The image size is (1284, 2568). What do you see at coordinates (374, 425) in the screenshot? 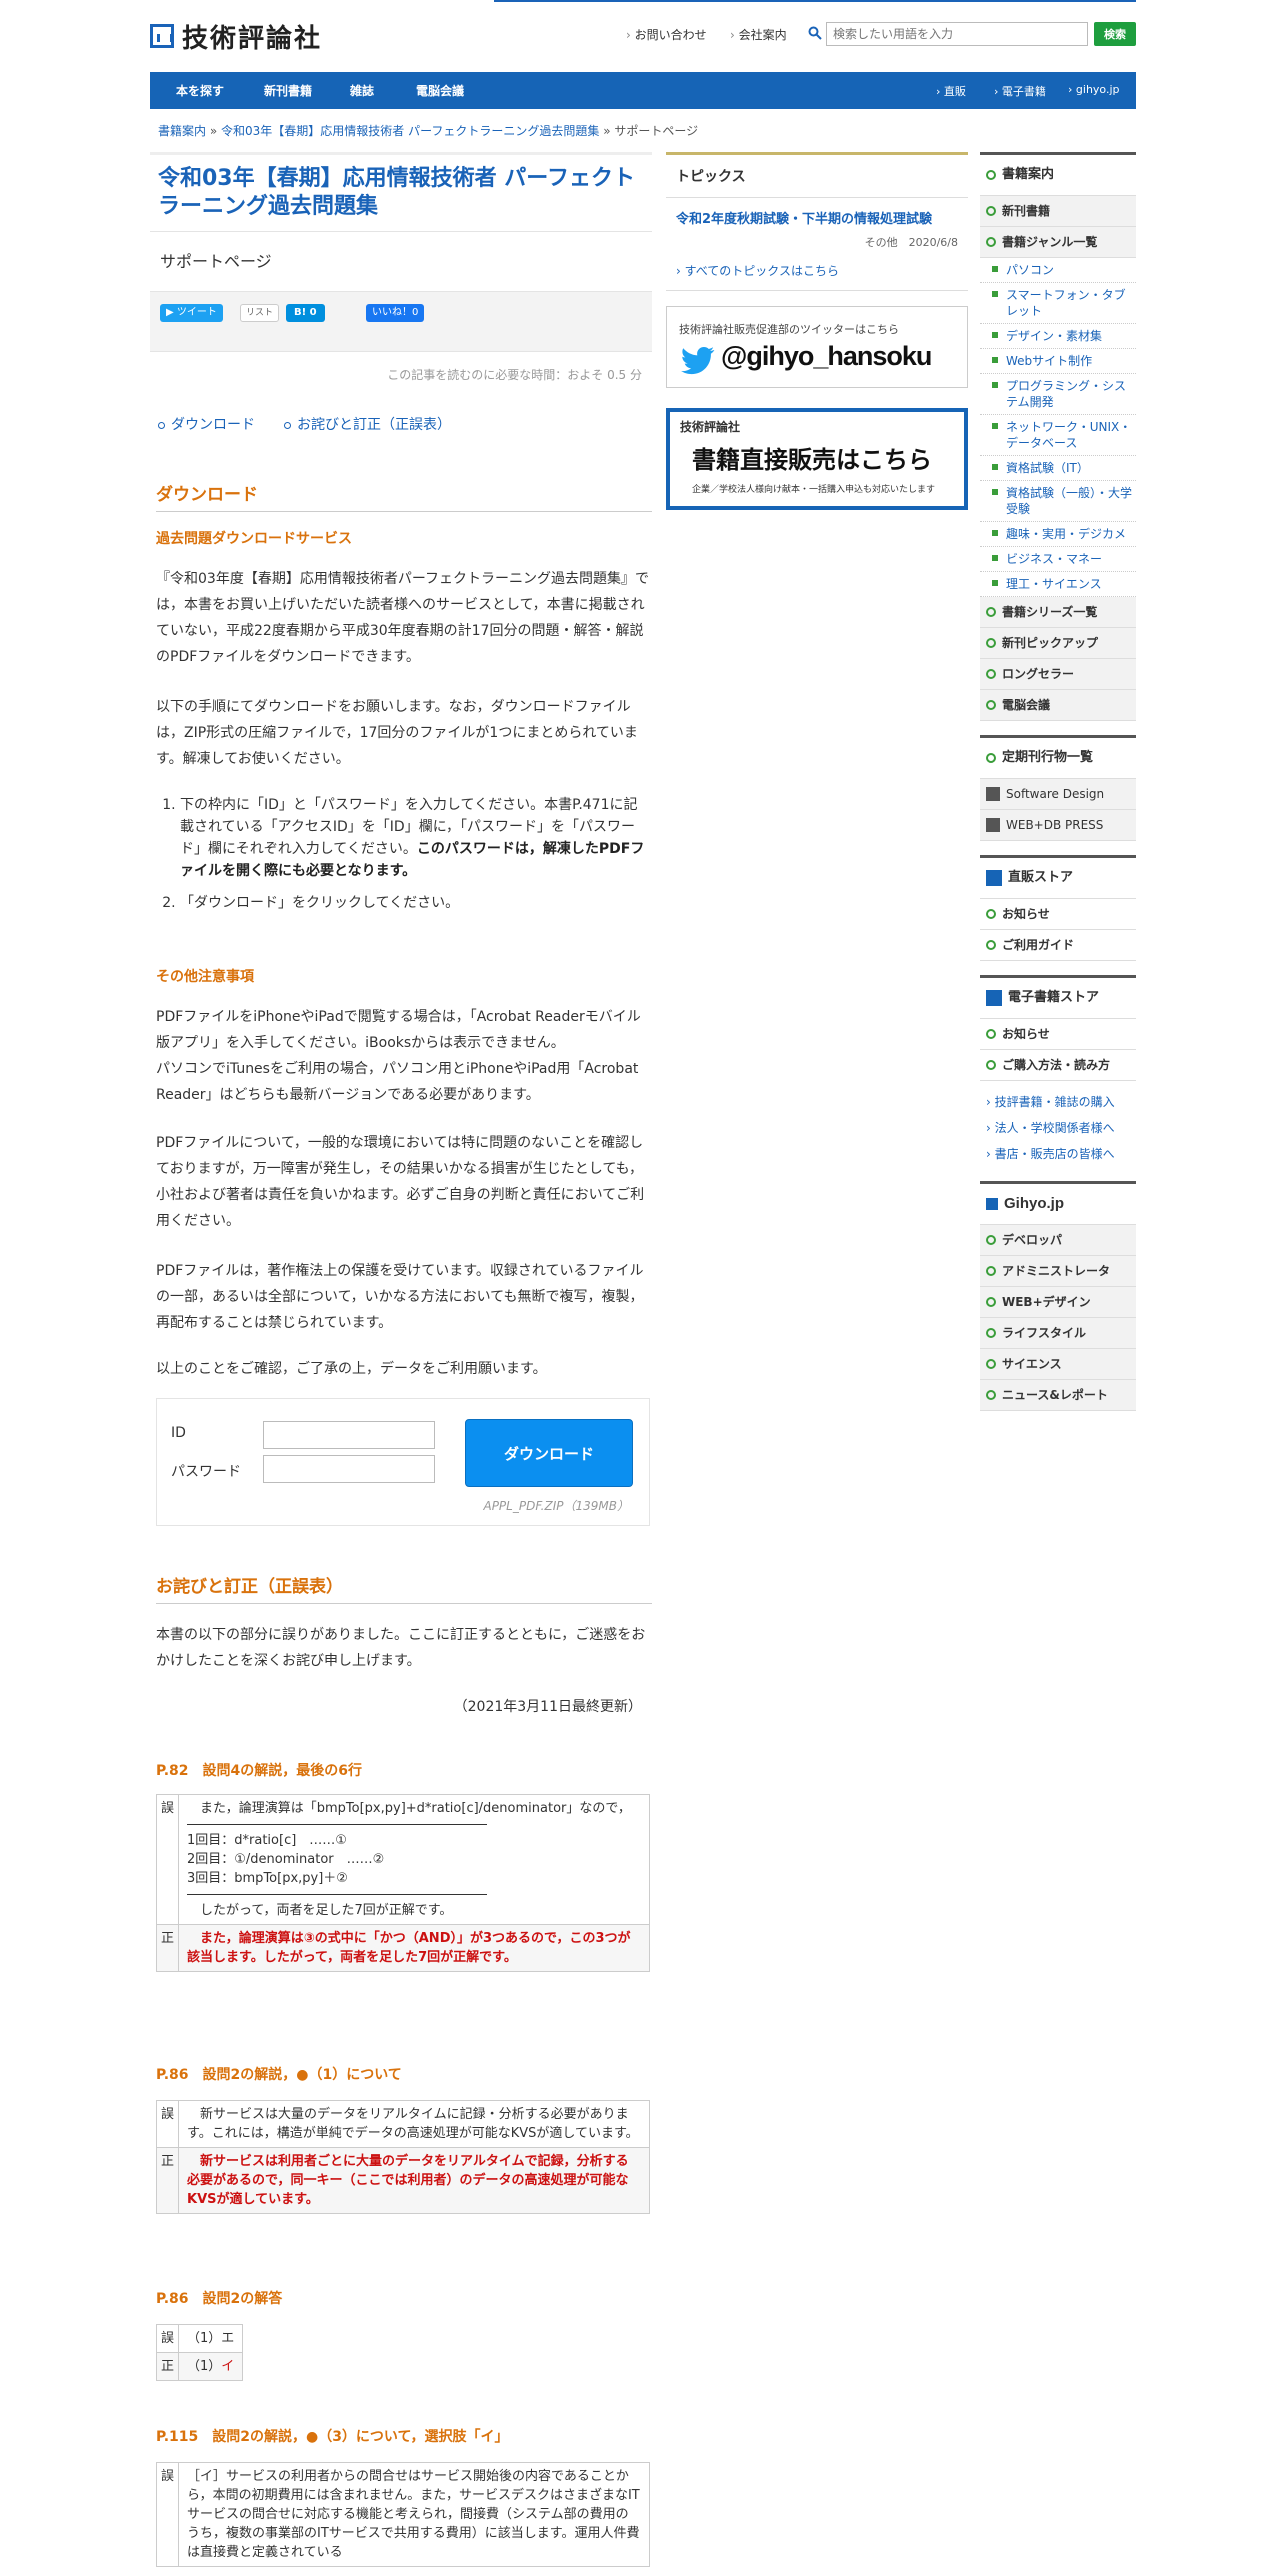
I see `toc-errata-label: お詫びと訂正（正誤表）` at bounding box center [374, 425].